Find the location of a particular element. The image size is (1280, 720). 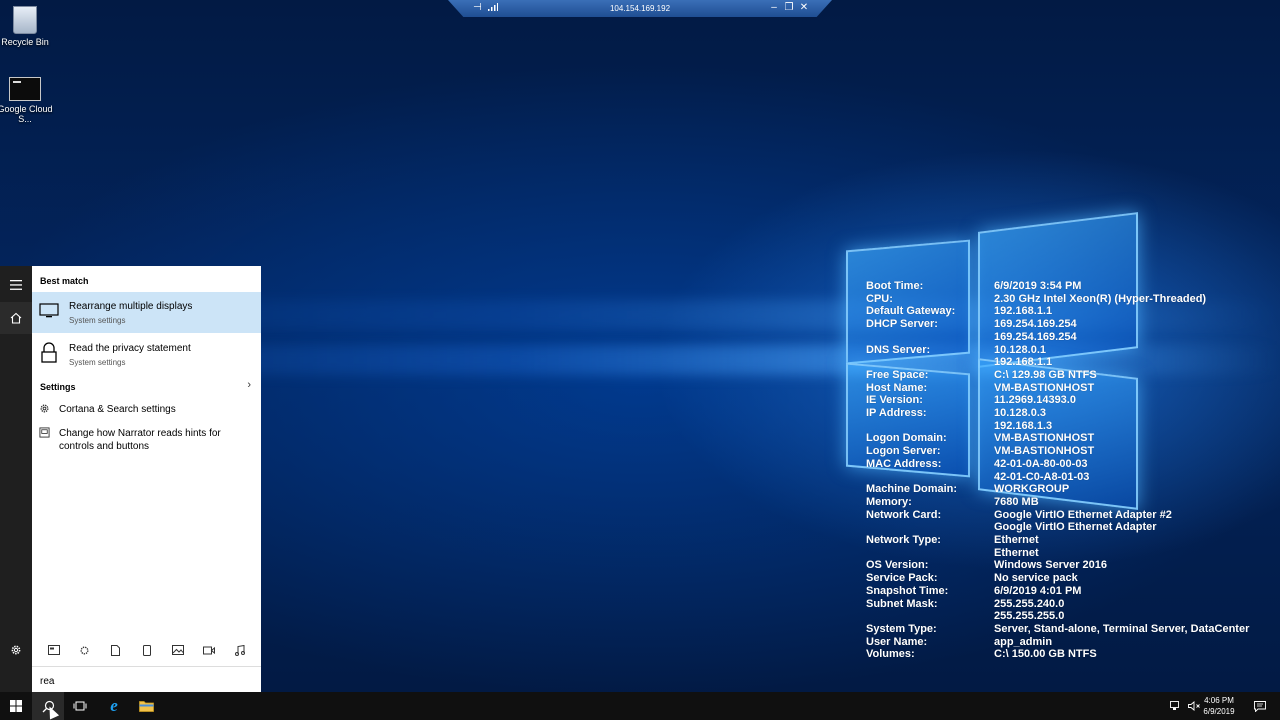

settings-item-cortana-search: Cortana & Search settings is located at coordinates (146, 411).